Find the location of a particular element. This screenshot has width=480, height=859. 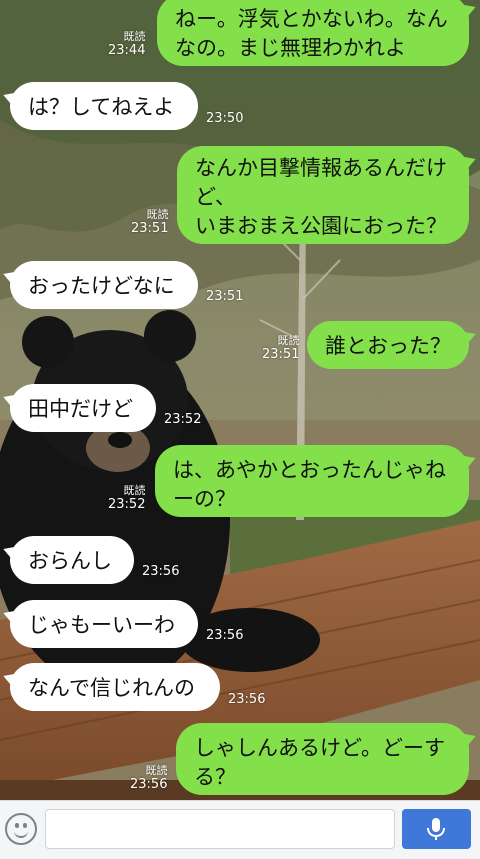

message-bubble: なんか目撃情報あるんだけ ど、 いまおまえ公園におった？ is located at coordinates (323, 195).